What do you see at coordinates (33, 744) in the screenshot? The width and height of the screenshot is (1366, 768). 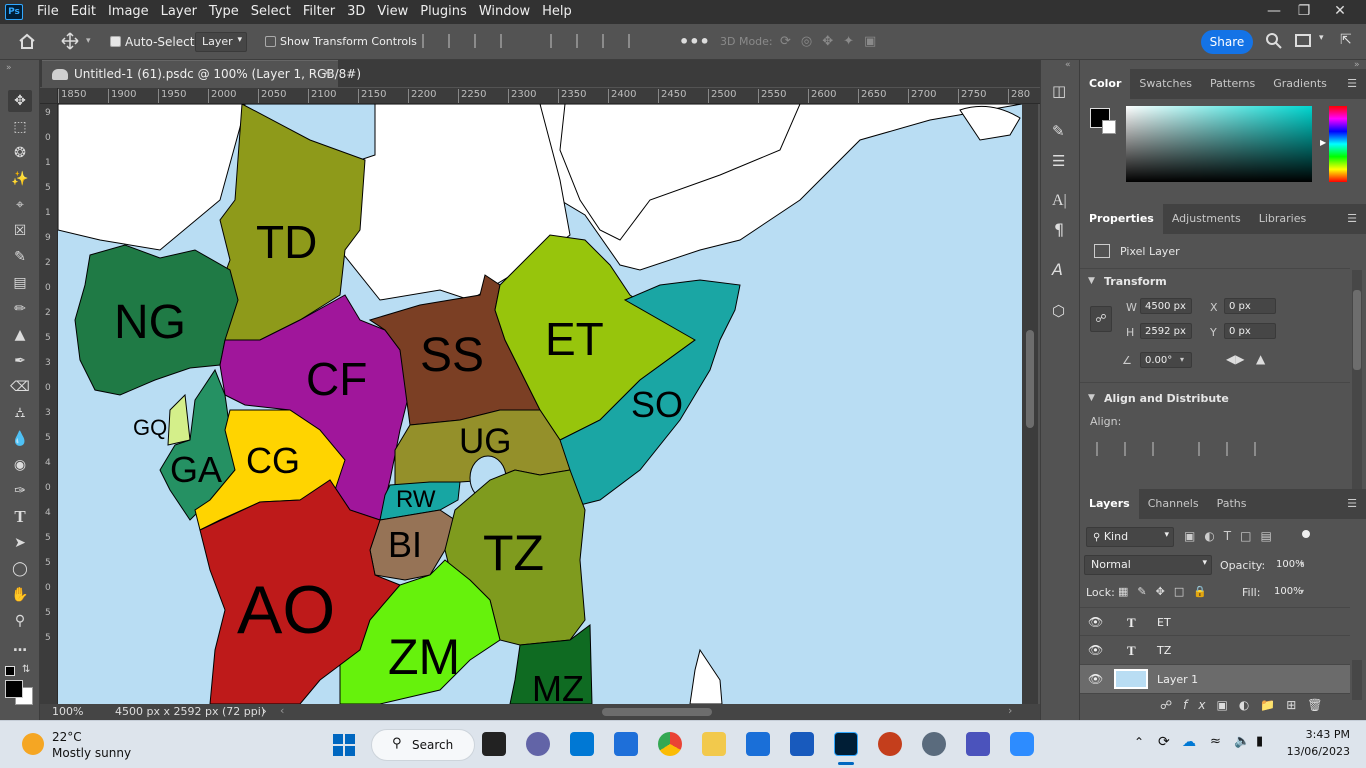 I see `weather-icon` at bounding box center [33, 744].